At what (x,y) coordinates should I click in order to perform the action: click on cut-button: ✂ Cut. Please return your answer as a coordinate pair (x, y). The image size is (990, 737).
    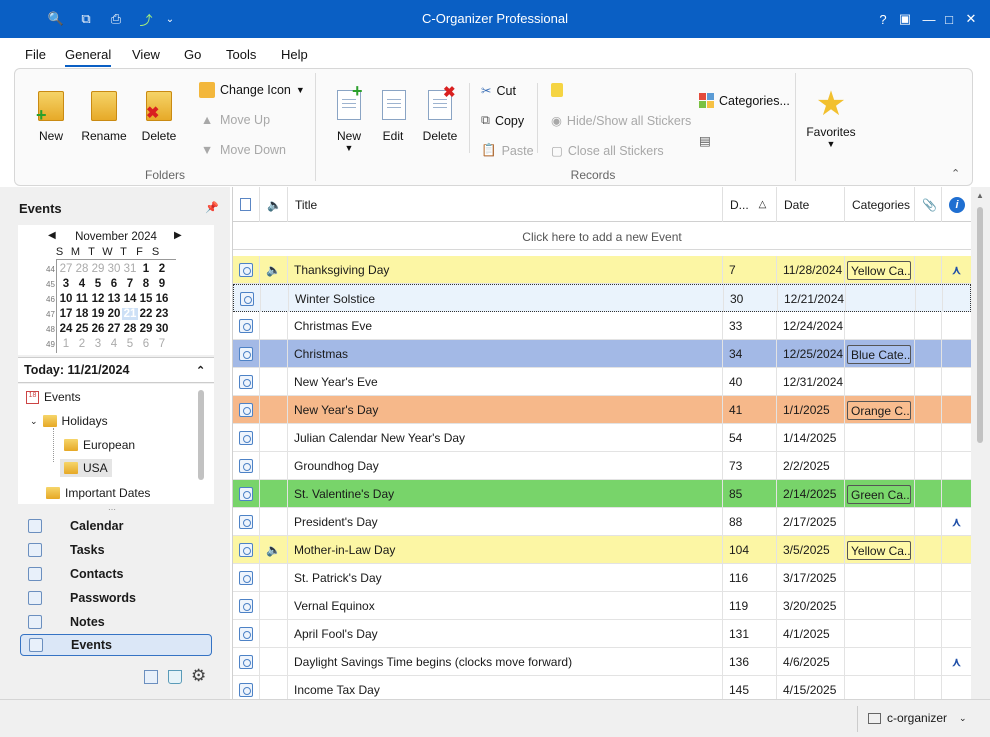
    Looking at the image, I should click on (498, 91).